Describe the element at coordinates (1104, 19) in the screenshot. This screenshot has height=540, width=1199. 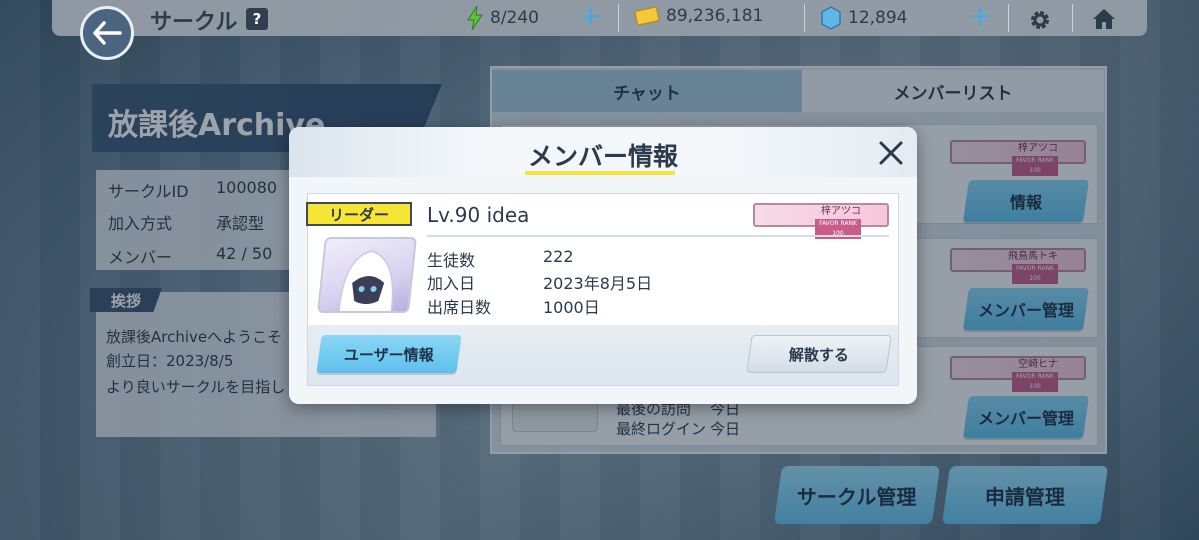
I see `home-icon` at that location.